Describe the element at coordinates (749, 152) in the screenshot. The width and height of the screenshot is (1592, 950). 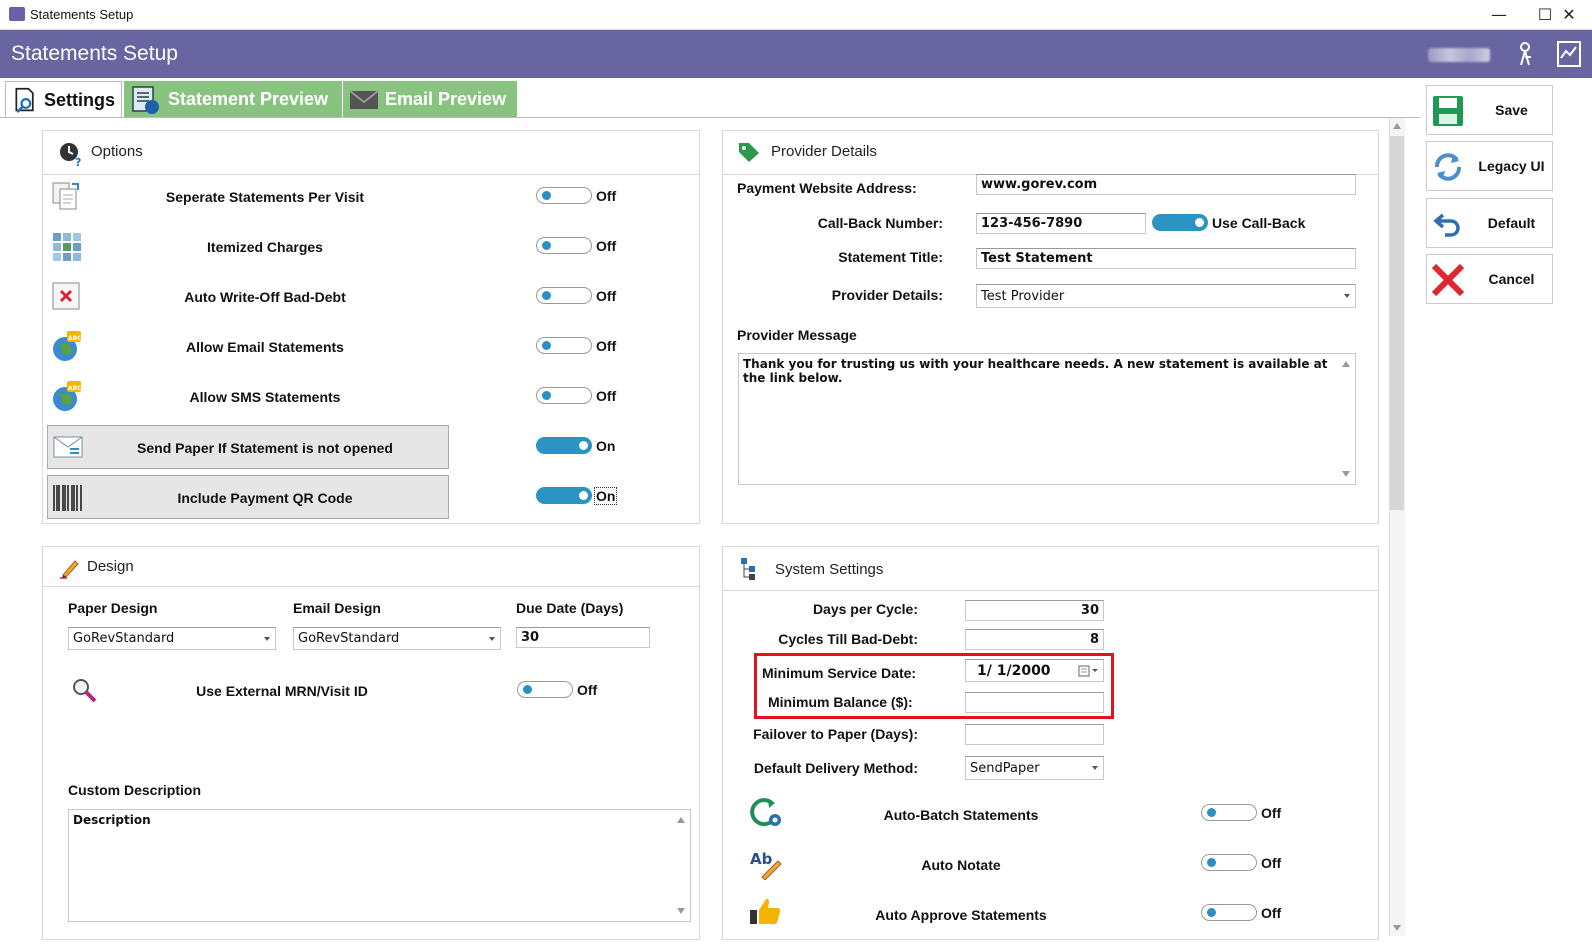
I see `tag-icon` at that location.